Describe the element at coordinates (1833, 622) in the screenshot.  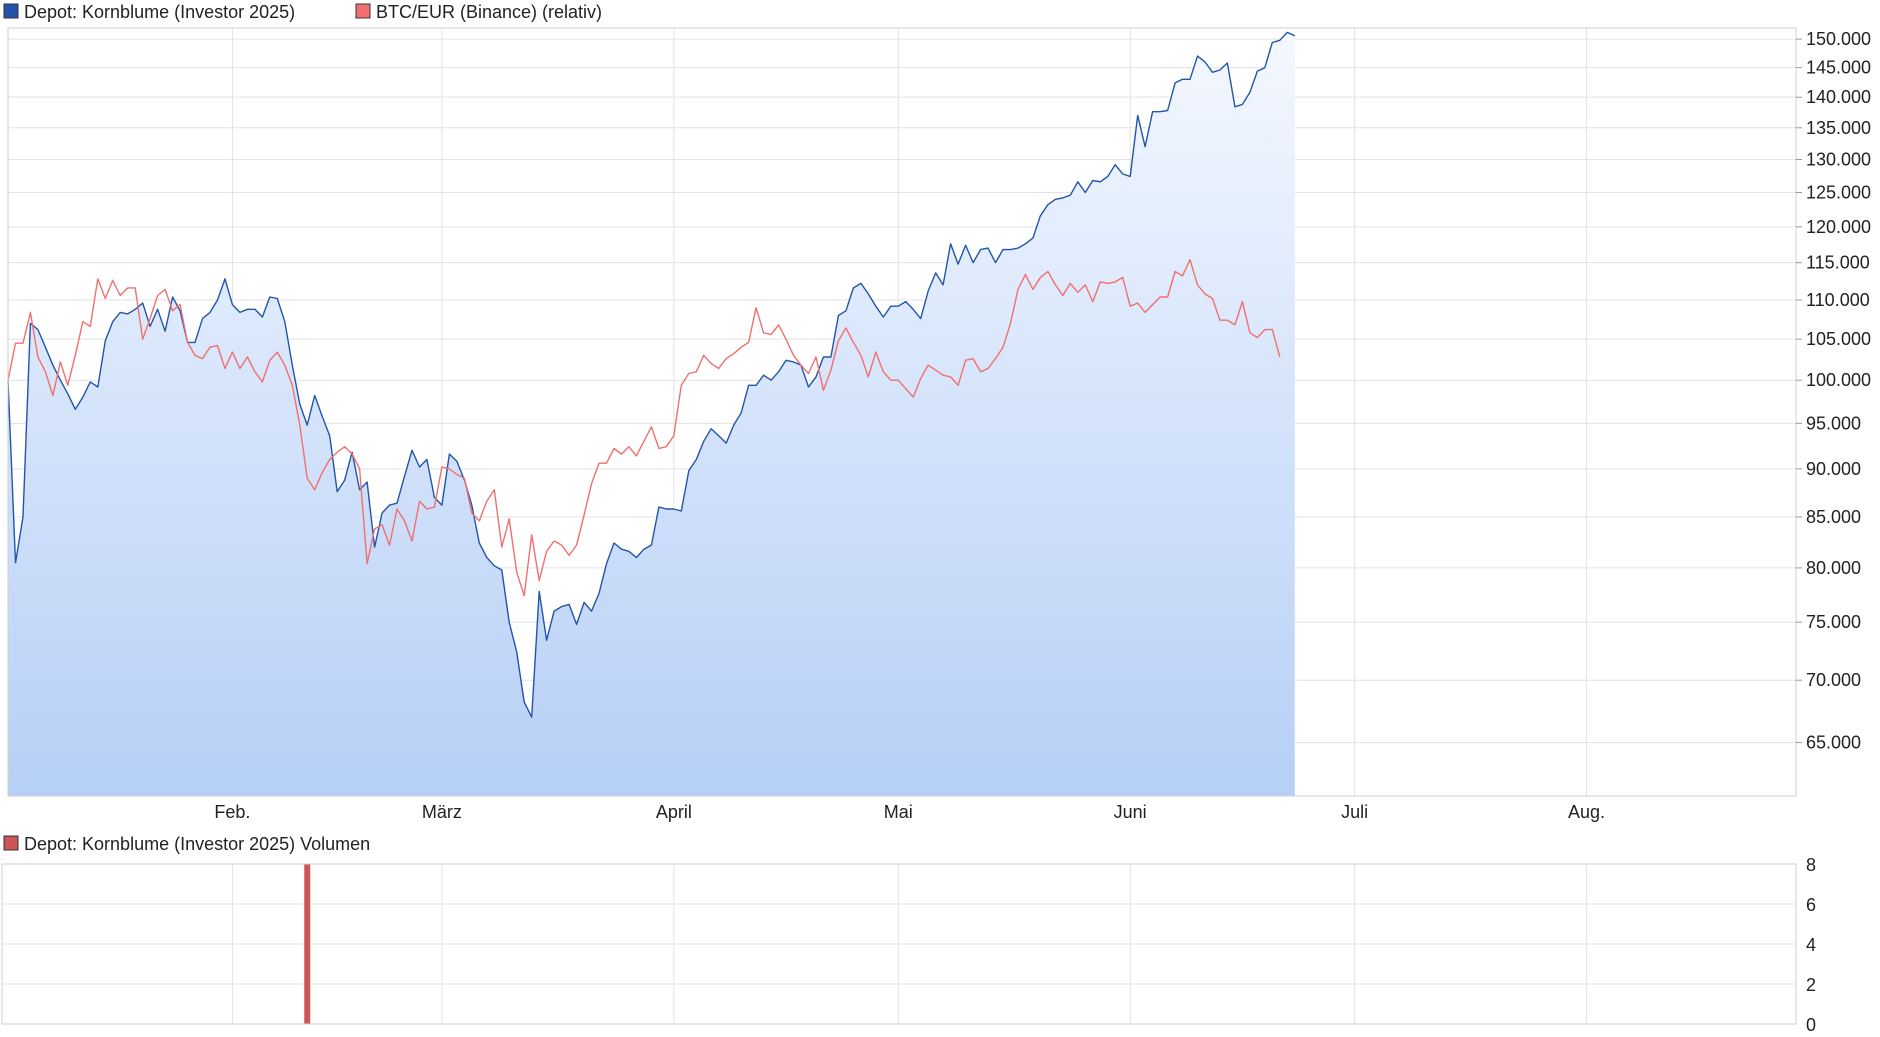
I see `y-tick-label: 75.000` at that location.